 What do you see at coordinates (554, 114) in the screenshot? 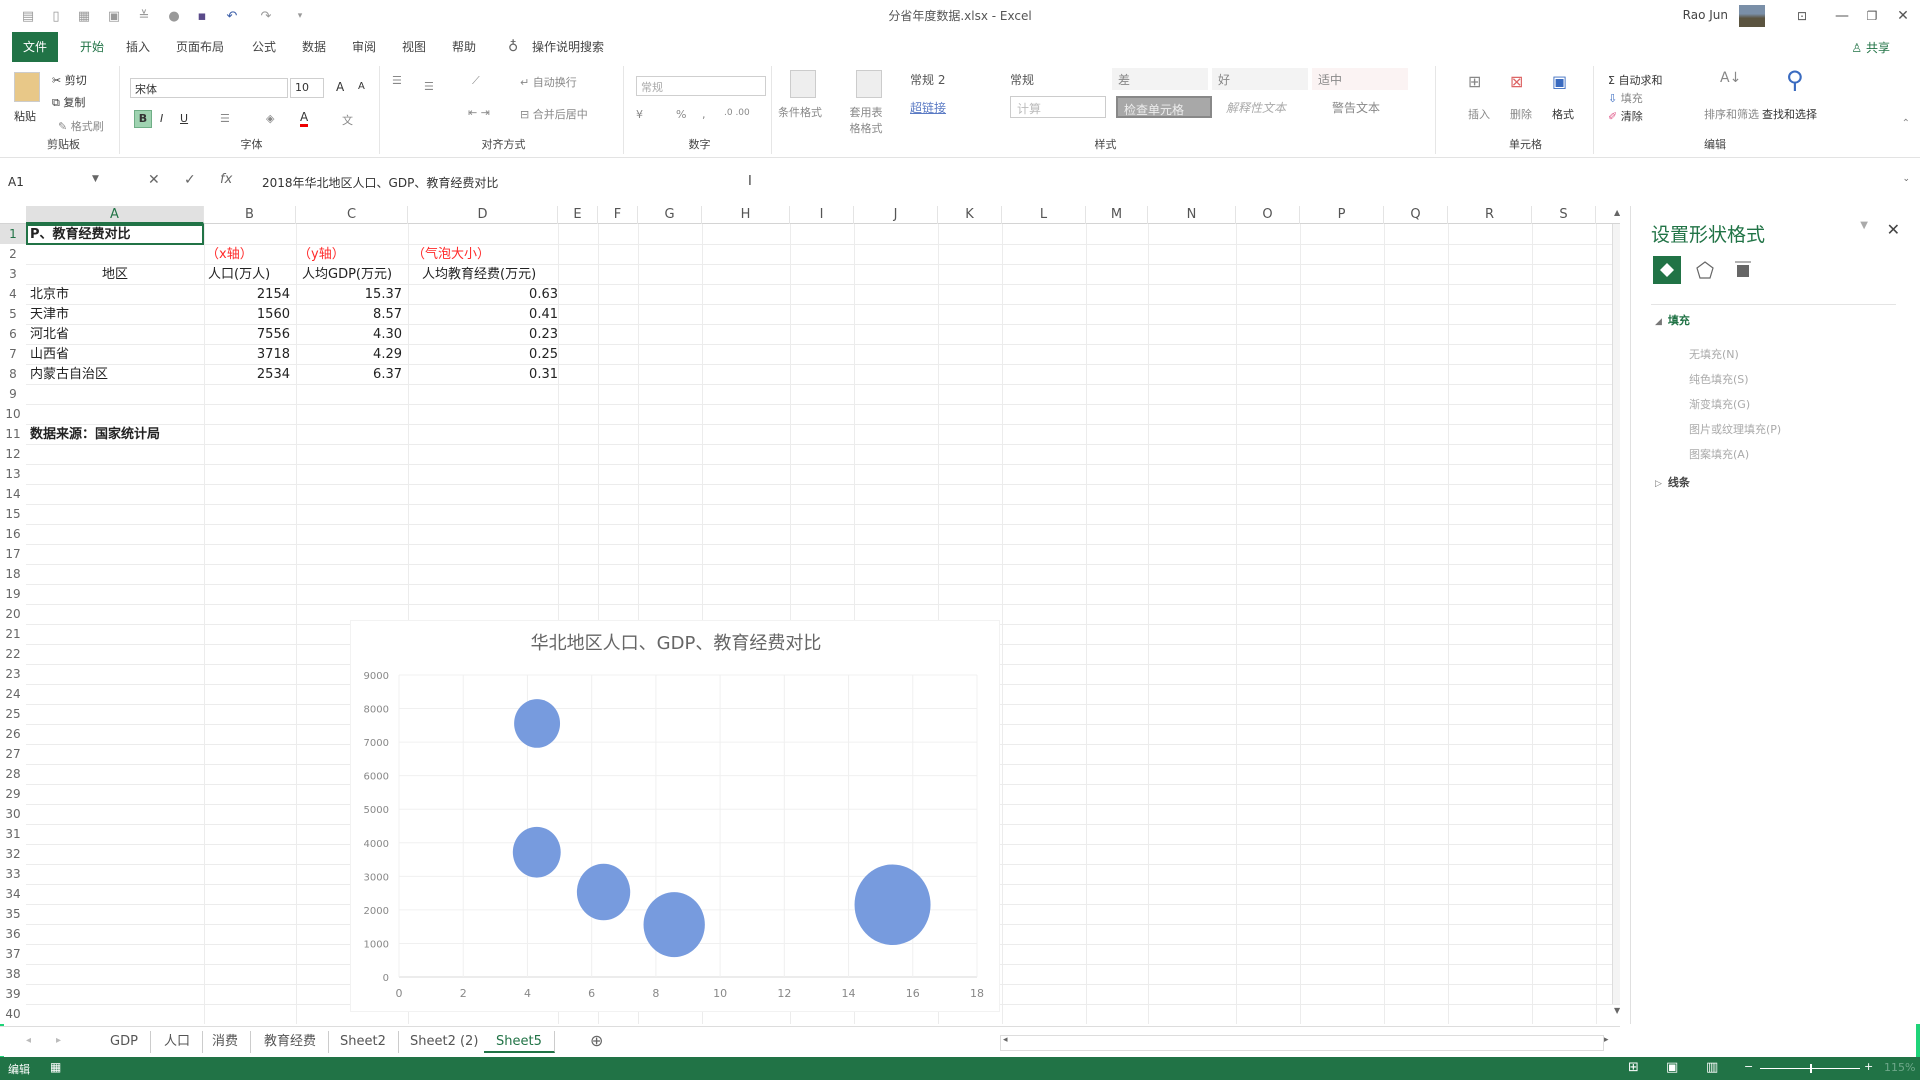
I see `merge-center-button: ⊟ 合并后居中` at bounding box center [554, 114].